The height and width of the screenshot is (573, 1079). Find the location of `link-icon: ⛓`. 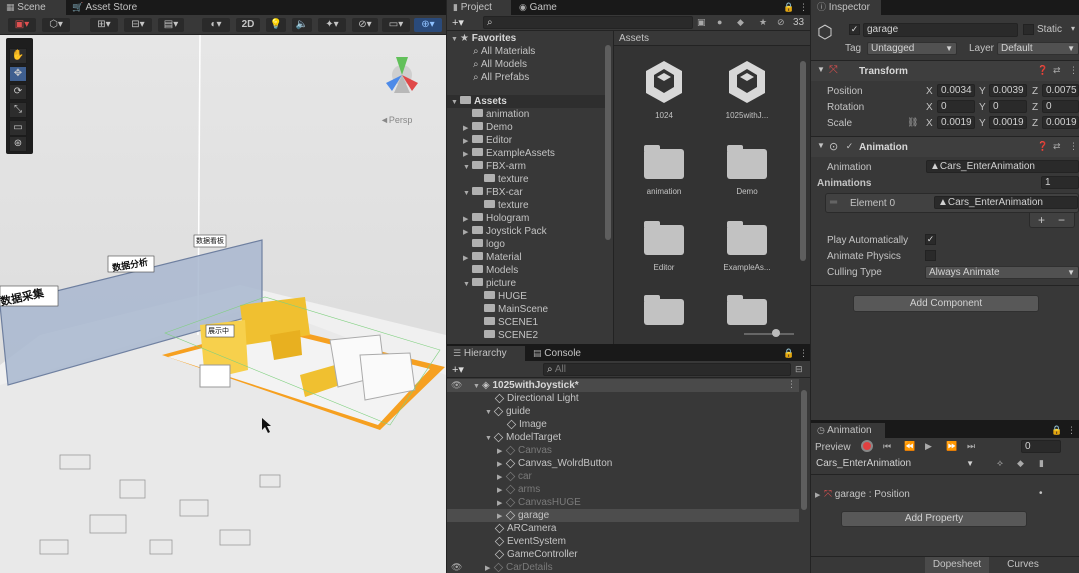

link-icon: ⛓ is located at coordinates (912, 122).